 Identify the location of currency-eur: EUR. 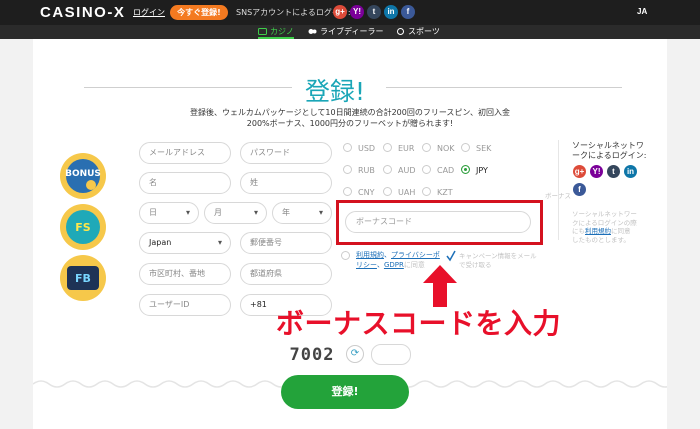
(398, 148).